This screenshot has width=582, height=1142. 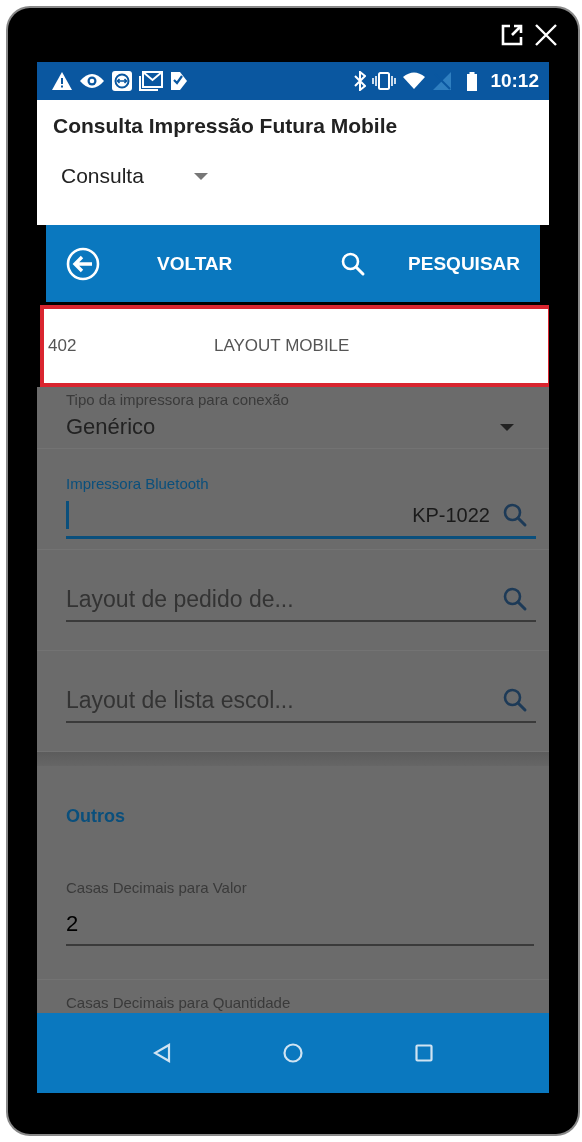 What do you see at coordinates (122, 81) in the screenshot?
I see `remote-icon` at bounding box center [122, 81].